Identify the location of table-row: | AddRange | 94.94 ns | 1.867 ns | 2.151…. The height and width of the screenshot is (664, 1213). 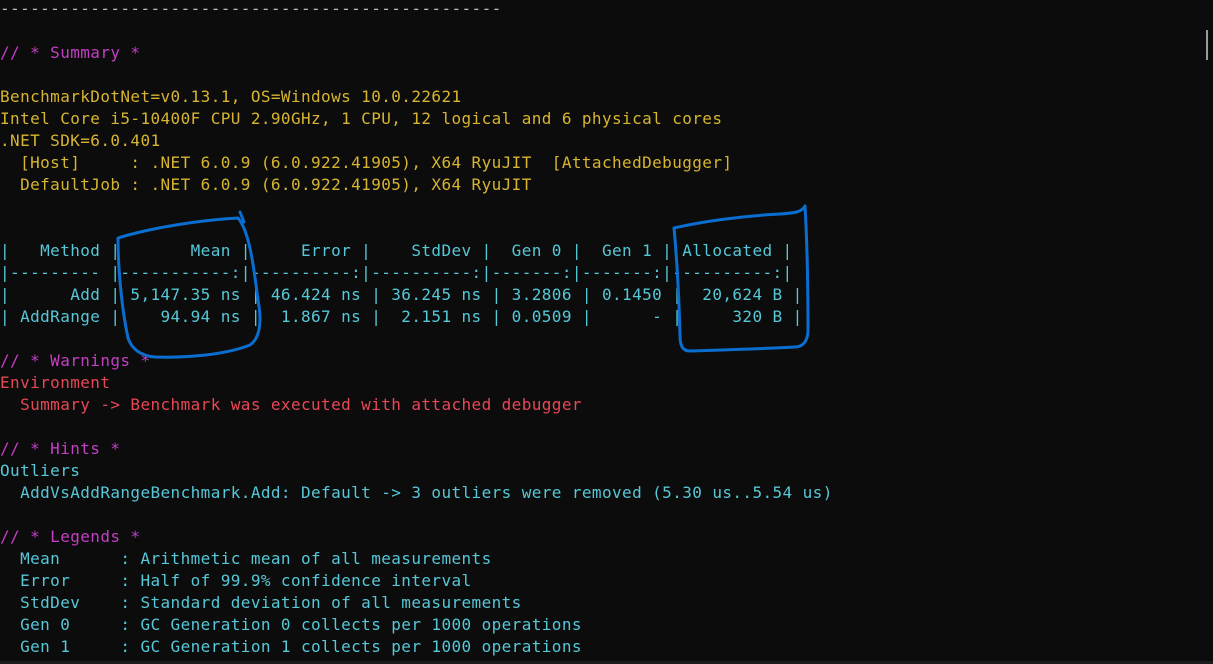
(401, 316).